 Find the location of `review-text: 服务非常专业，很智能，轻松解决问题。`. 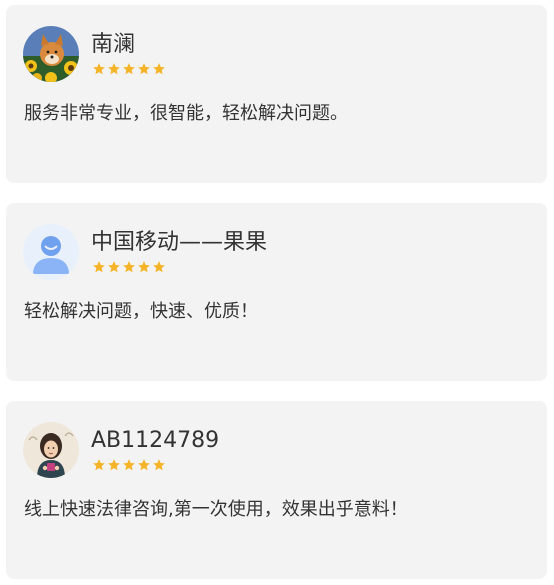

review-text: 服务非常专业，很智能，轻松解决问题。 is located at coordinates (186, 113).